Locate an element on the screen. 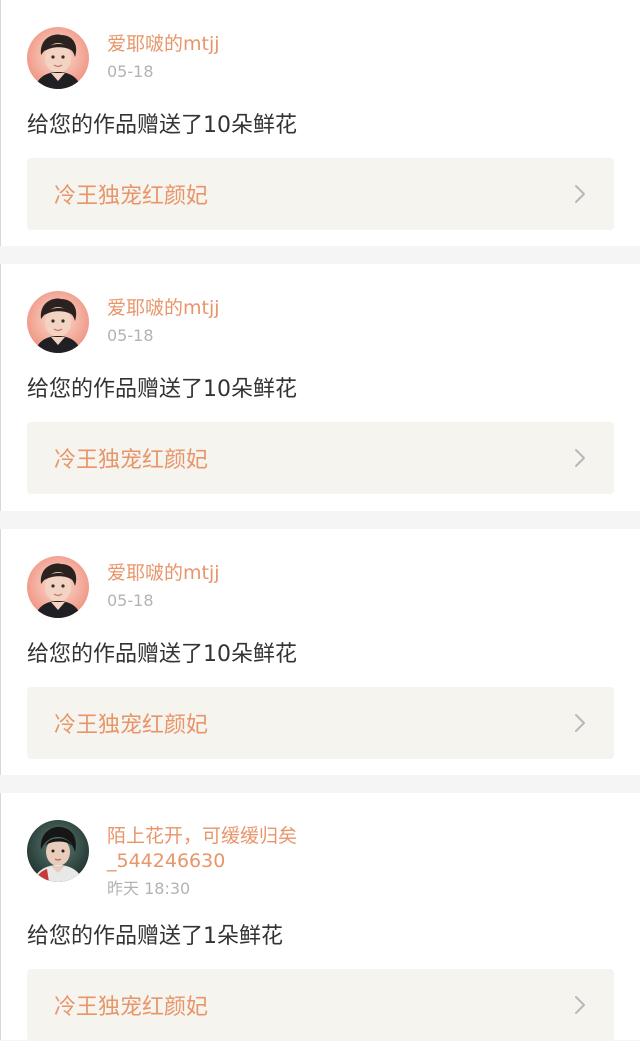 The width and height of the screenshot is (640, 1041). notification-header: 陌上花开，可缓缓归矣_544246630 昨天 18:30 is located at coordinates (320, 859).